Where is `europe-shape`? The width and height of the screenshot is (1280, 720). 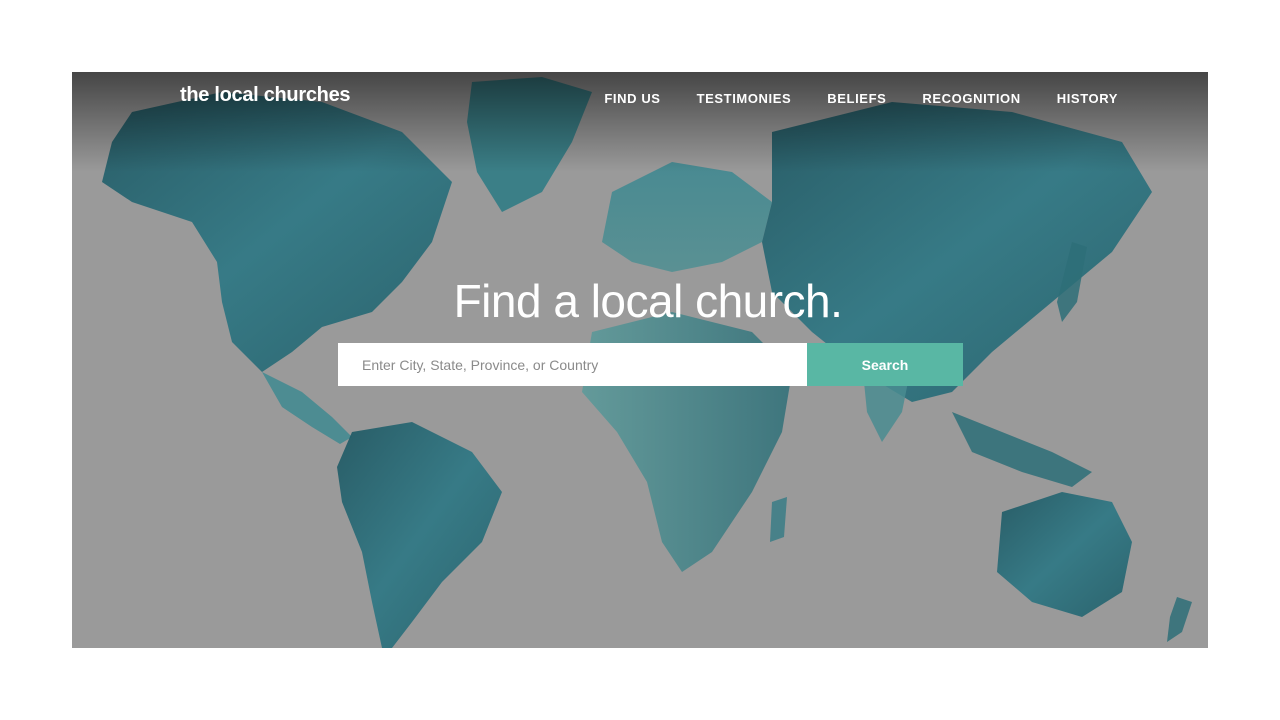
europe-shape is located at coordinates (687, 217).